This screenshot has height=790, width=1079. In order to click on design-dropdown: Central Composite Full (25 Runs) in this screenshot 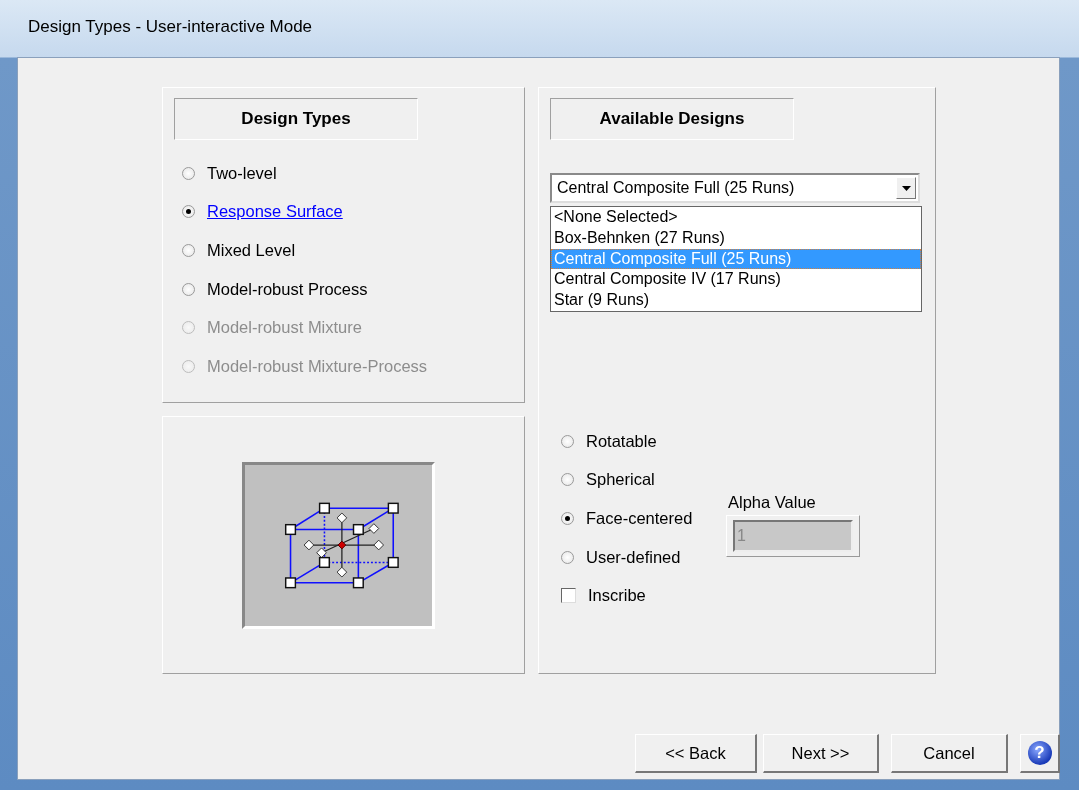, I will do `click(735, 188)`.